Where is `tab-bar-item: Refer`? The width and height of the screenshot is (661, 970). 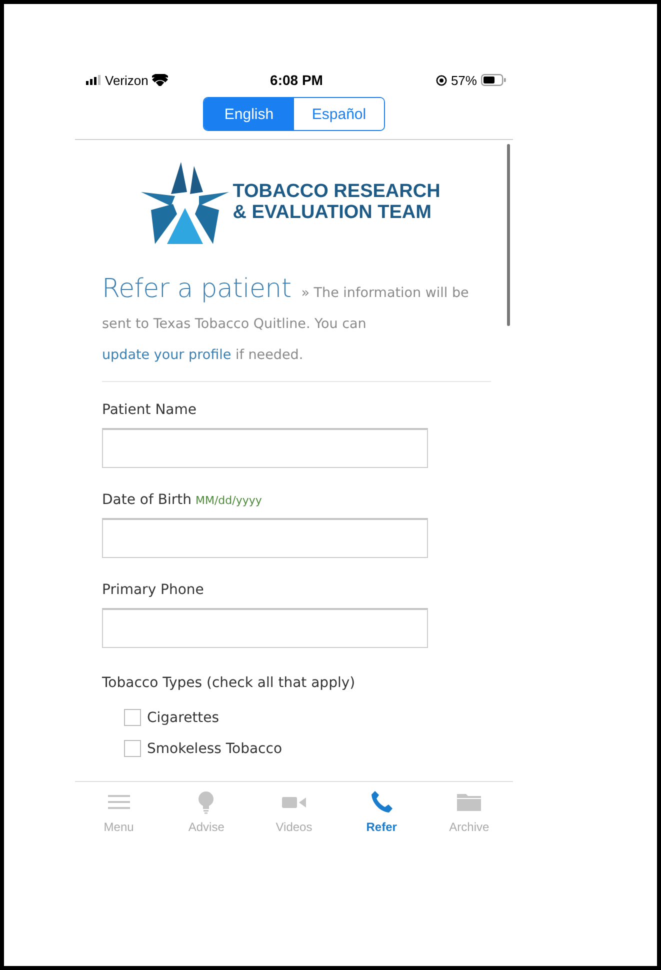
tab-bar-item: Refer is located at coordinates (381, 812).